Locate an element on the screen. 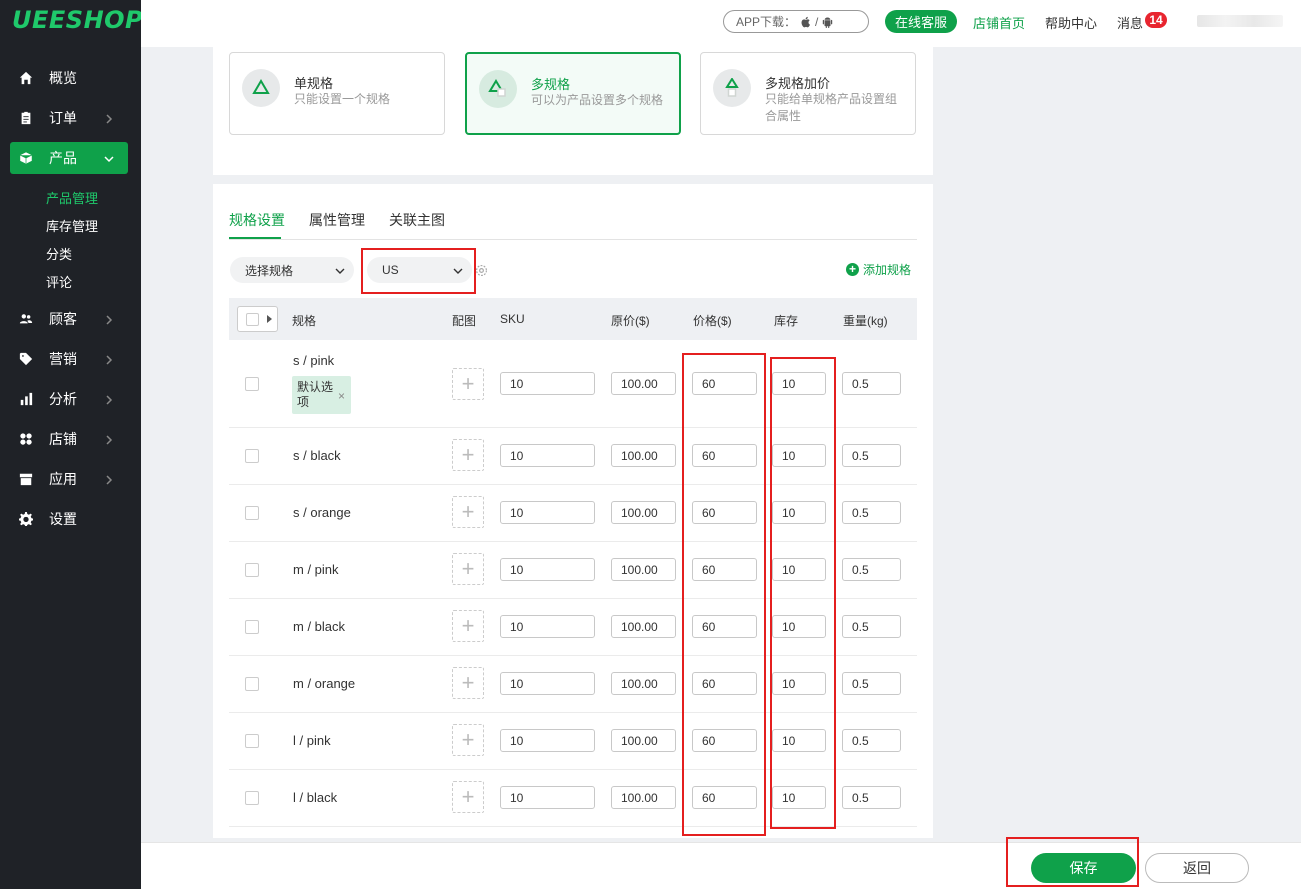  select-spec-dropdown: 选择规格 is located at coordinates (292, 270).